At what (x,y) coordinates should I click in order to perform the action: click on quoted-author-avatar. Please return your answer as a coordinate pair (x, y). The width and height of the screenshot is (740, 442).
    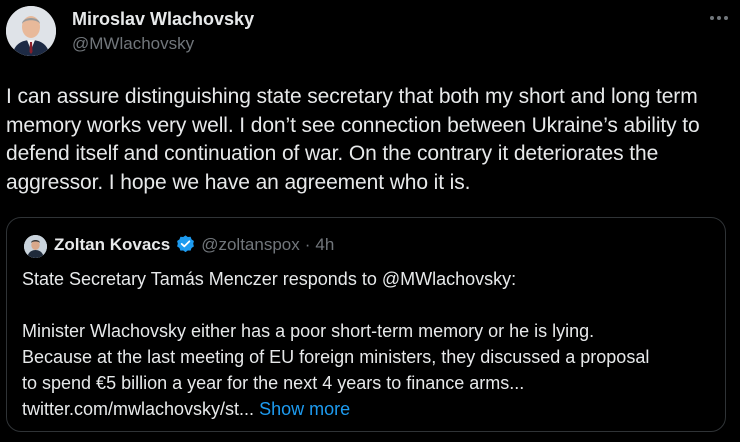
    Looking at the image, I should click on (35, 246).